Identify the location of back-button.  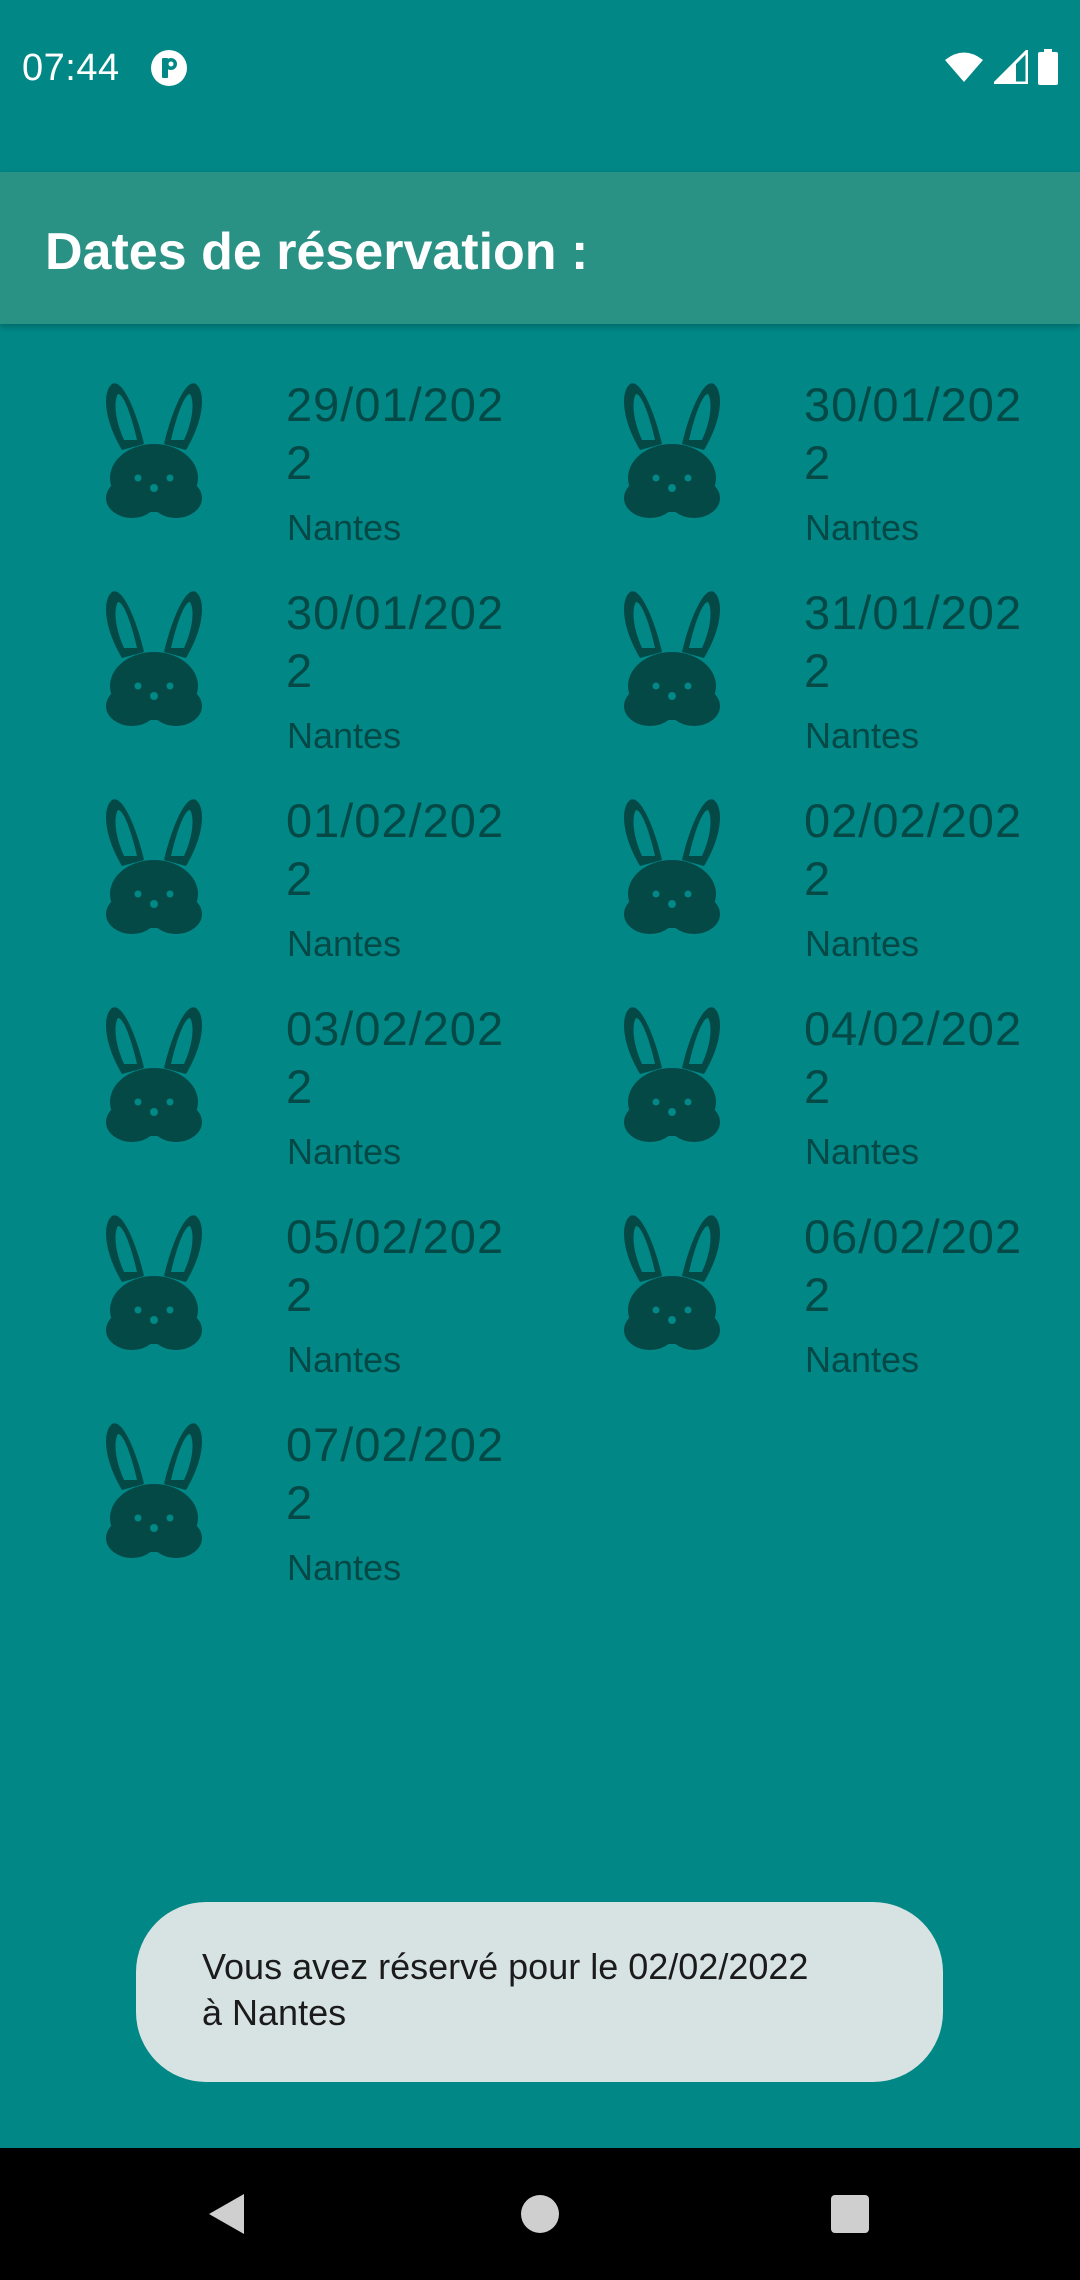
(226, 2214).